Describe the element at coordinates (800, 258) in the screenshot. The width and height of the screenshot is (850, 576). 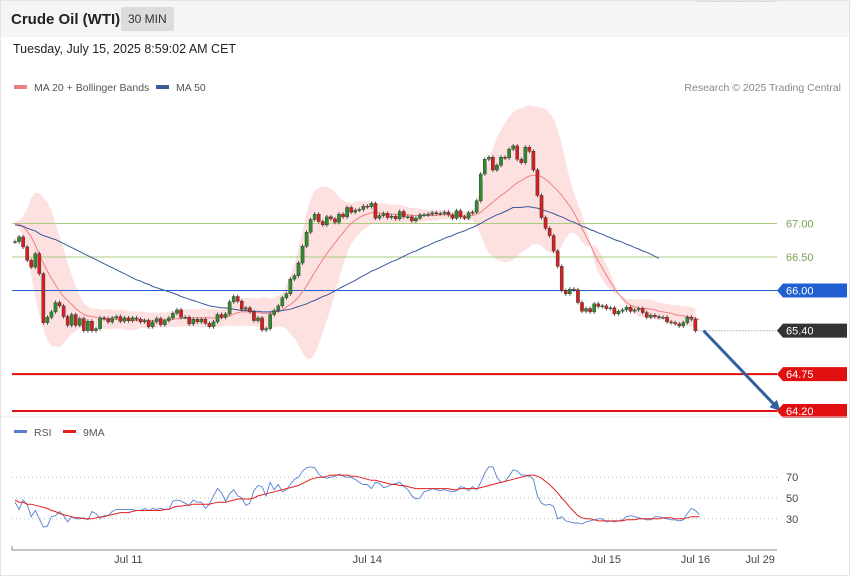
I see `level-label-66.50: 66.50` at that location.